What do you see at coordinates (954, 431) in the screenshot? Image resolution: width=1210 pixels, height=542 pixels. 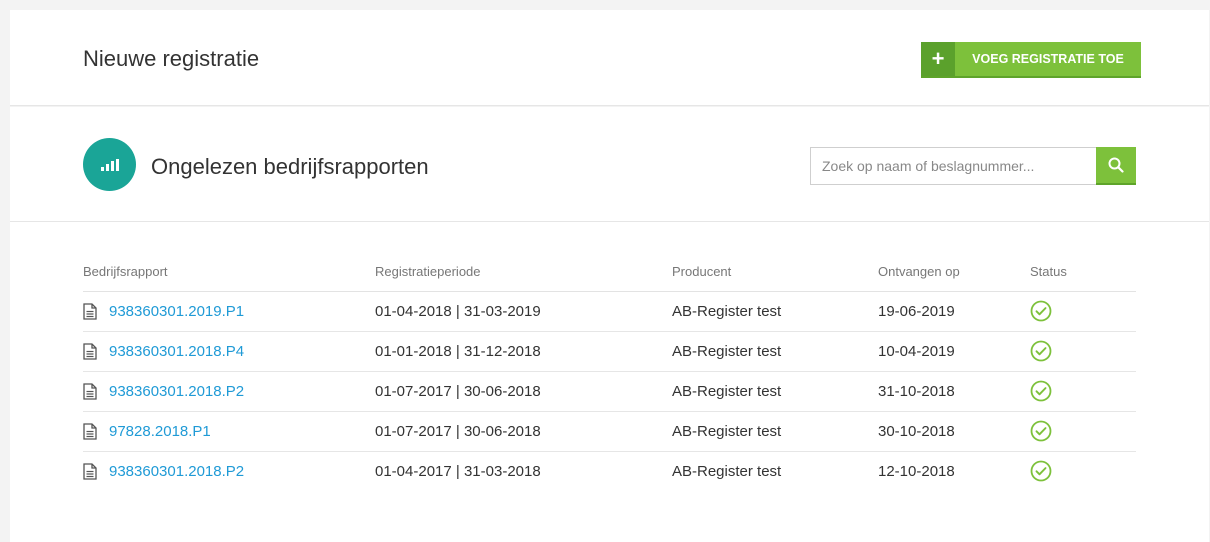 I see `received-cell: 30-10-2018` at bounding box center [954, 431].